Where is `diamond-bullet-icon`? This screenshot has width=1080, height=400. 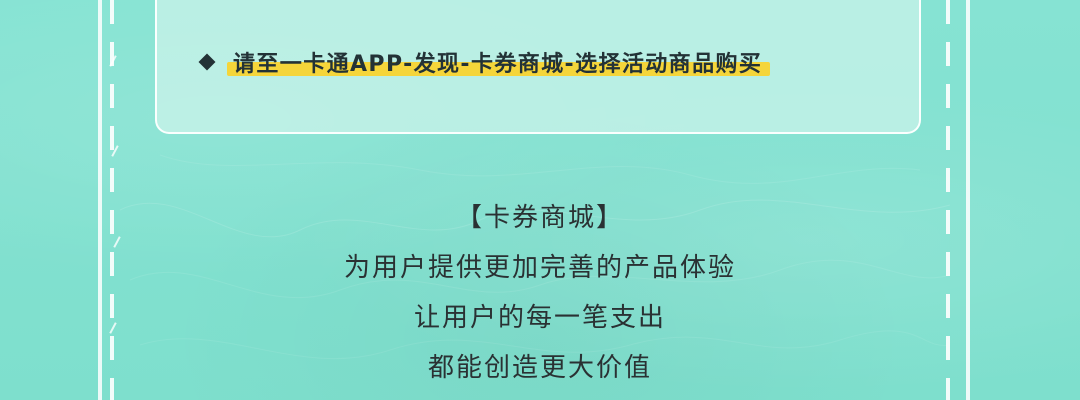
diamond-bullet-icon is located at coordinates (207, 62).